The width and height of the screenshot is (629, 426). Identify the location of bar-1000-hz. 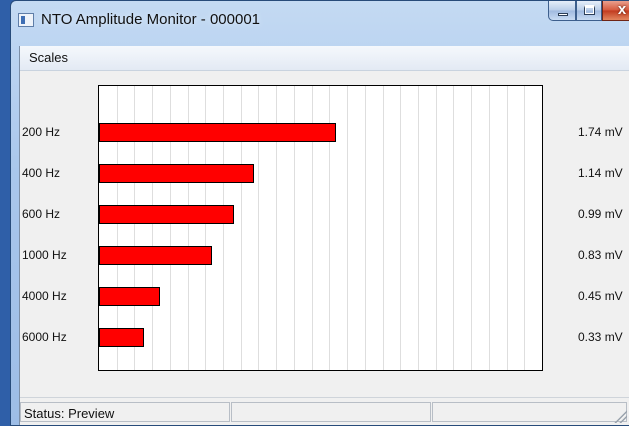
(155, 255).